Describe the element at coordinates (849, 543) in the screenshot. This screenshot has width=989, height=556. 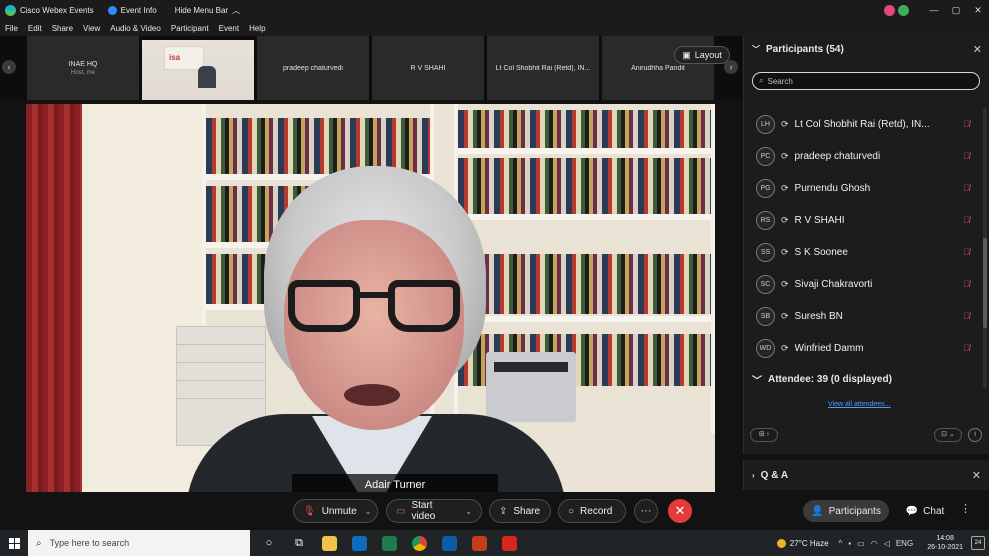
I see `tray-app-icon: ▪` at that location.